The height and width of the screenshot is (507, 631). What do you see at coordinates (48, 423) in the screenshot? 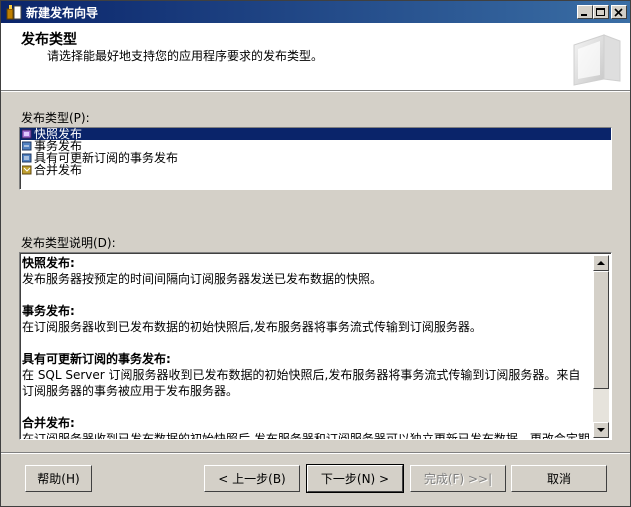
I see `description-heading: 合并发布:` at bounding box center [48, 423].